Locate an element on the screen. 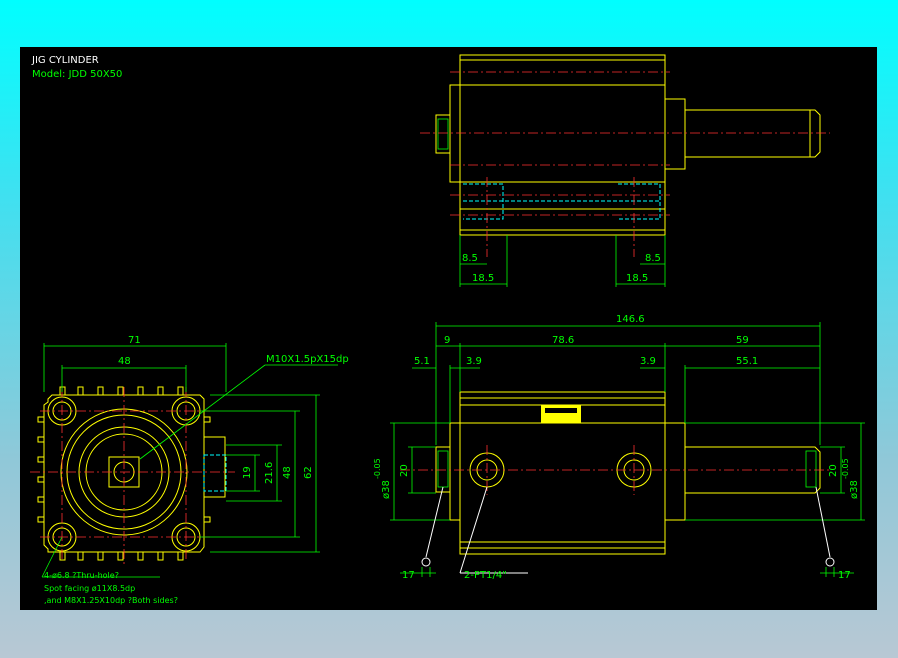 The image size is (898, 658). dim-overall-146-6: 146.6 is located at coordinates (630, 319).